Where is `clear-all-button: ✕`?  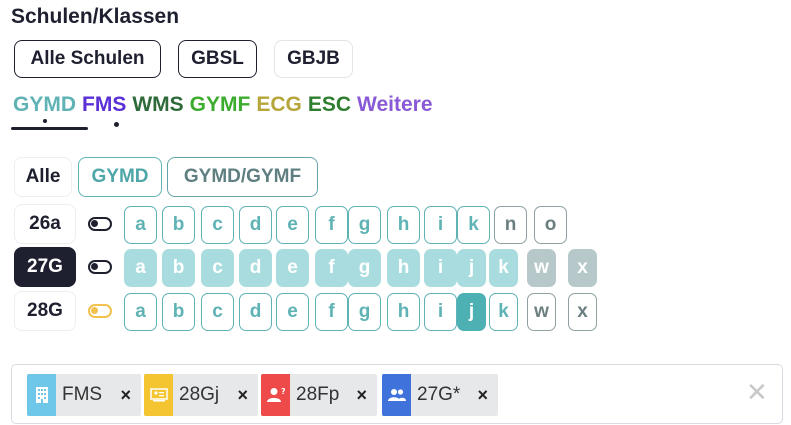 clear-all-button: ✕ is located at coordinates (757, 392).